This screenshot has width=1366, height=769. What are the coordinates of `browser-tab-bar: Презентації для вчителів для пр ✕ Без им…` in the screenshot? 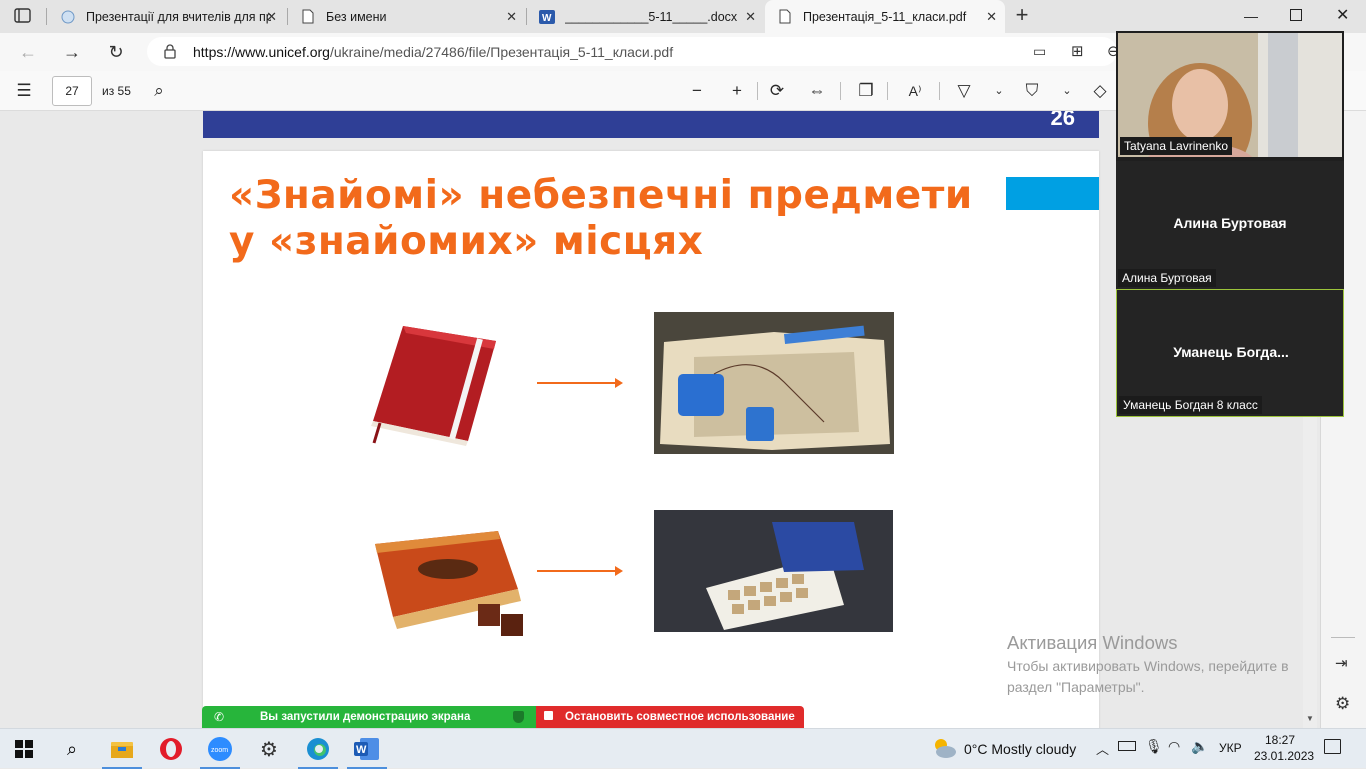 It's located at (683, 16).